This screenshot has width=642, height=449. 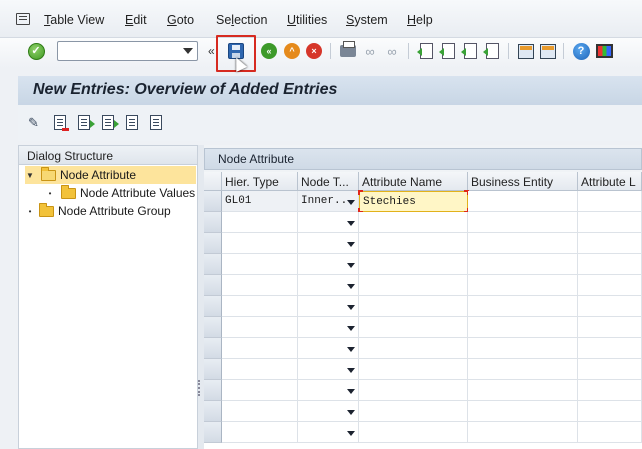 I want to click on shortcut-button, so click(x=548, y=51).